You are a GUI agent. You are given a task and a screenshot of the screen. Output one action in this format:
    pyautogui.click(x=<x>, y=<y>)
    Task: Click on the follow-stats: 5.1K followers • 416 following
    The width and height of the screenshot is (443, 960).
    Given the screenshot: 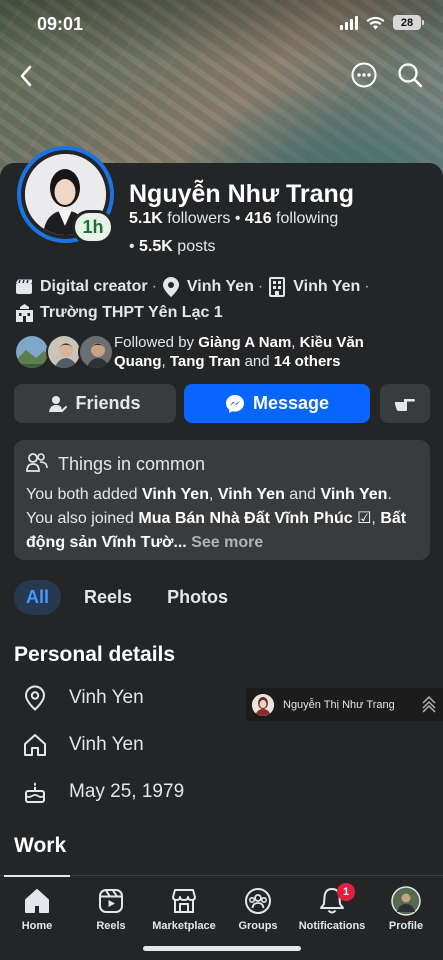 What is the action you would take?
    pyautogui.click(x=234, y=218)
    